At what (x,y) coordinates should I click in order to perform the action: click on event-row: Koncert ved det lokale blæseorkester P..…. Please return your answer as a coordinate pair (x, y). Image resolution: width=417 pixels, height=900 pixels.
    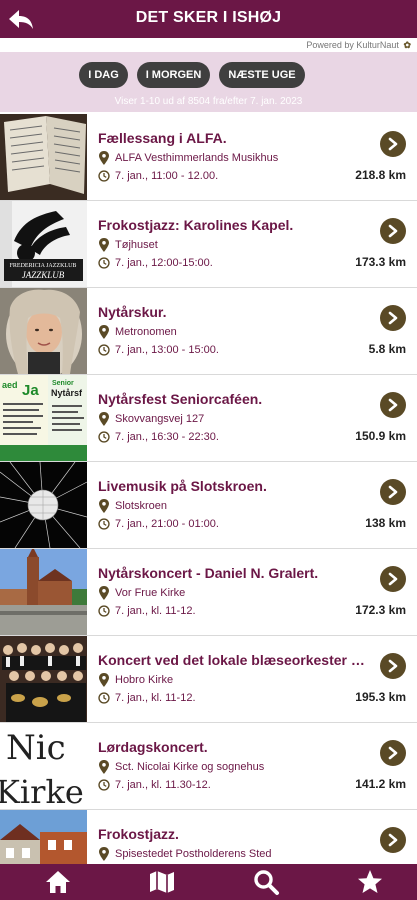
    Looking at the image, I should click on (208, 679).